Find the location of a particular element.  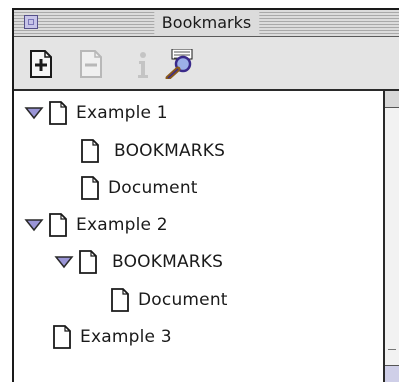

vertical-scrollbar is located at coordinates (391, 236).